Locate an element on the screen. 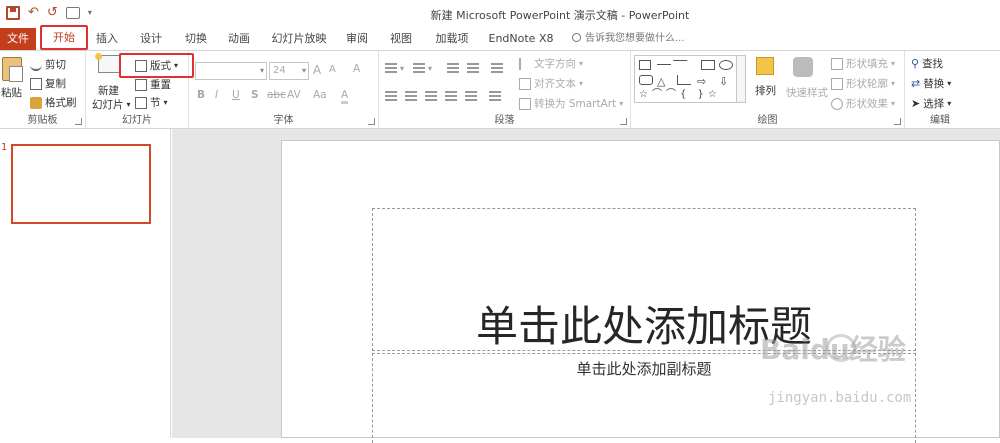 This screenshot has width=1000, height=443. tab-review: 审阅 is located at coordinates (357, 39).